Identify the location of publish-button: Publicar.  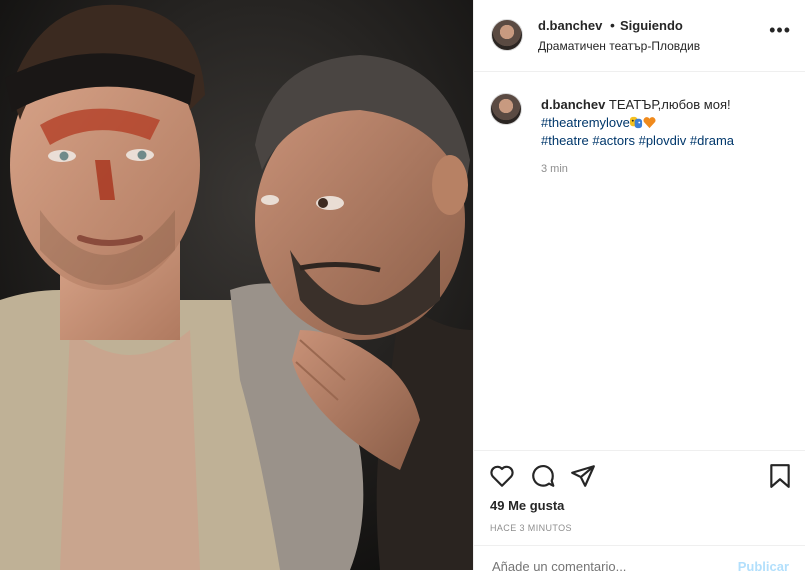
(763, 566).